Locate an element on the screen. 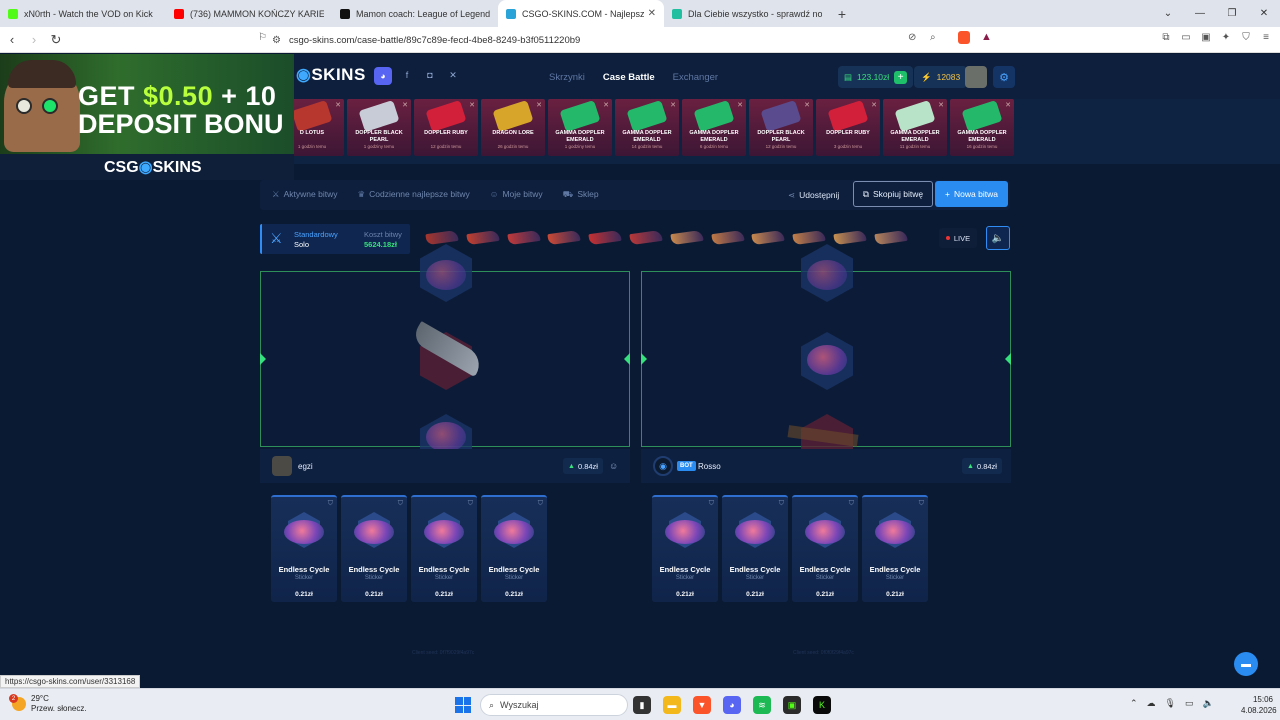 Image resolution: width=1280 pixels, height=720 pixels. spotify-icon: ≋ is located at coordinates (762, 705).